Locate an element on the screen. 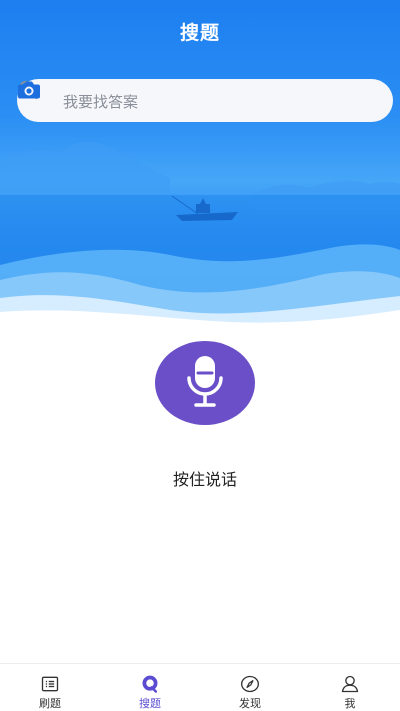 This screenshot has height=711, width=400. search-input is located at coordinates (203, 101).